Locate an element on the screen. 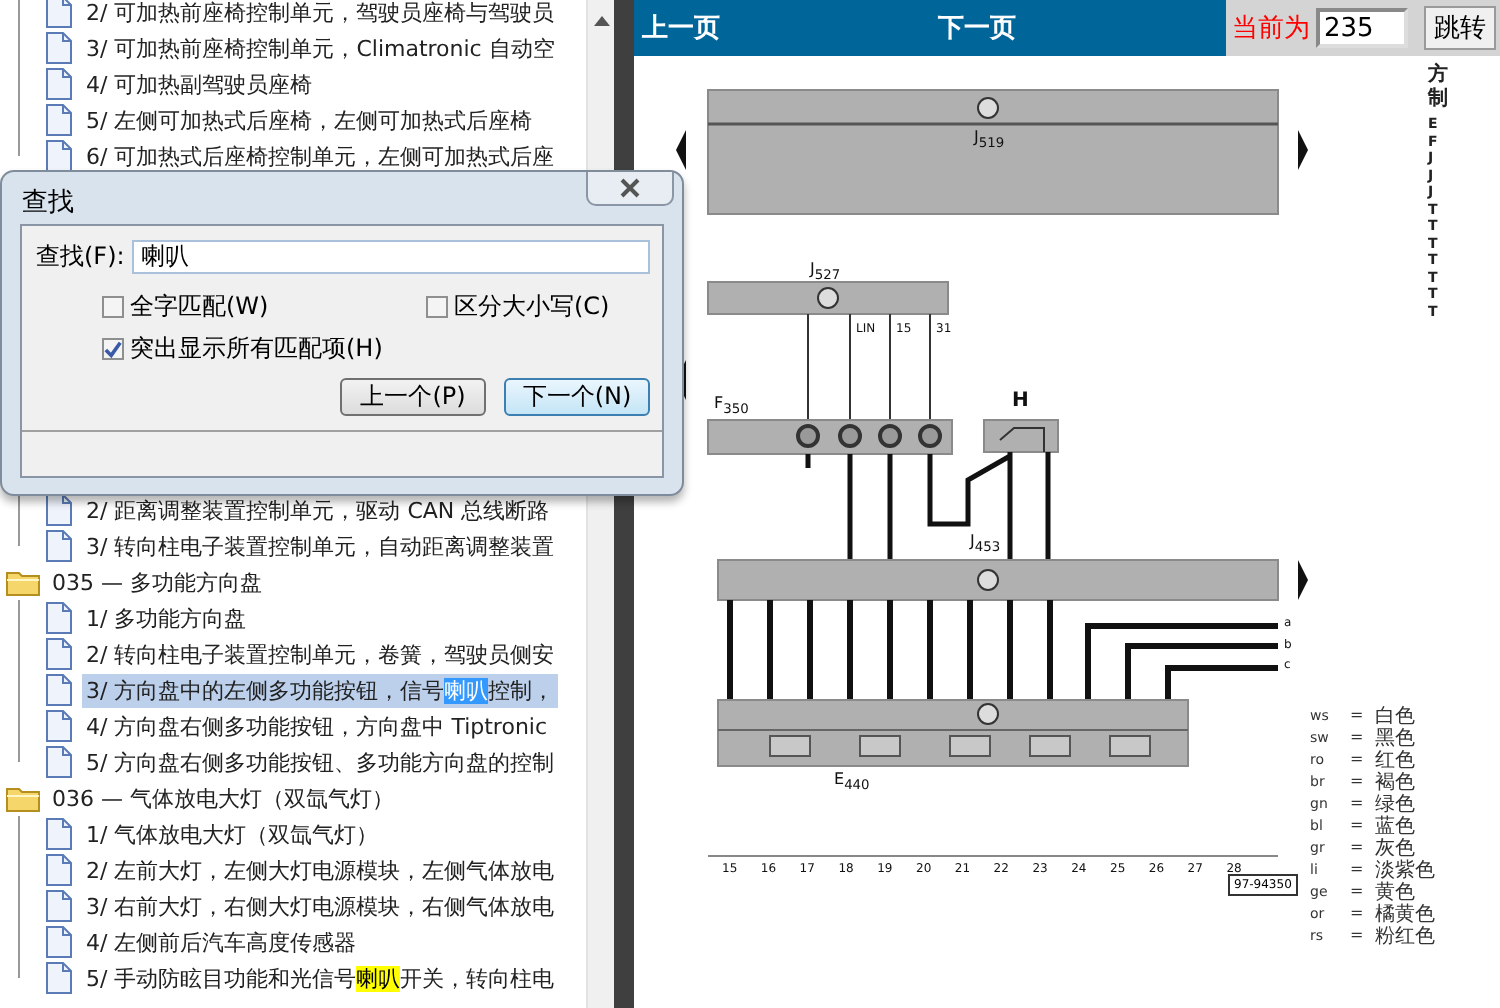 The width and height of the screenshot is (1500, 1008). tree-item: 1/ 多功能方向盘 is located at coordinates (166, 618).